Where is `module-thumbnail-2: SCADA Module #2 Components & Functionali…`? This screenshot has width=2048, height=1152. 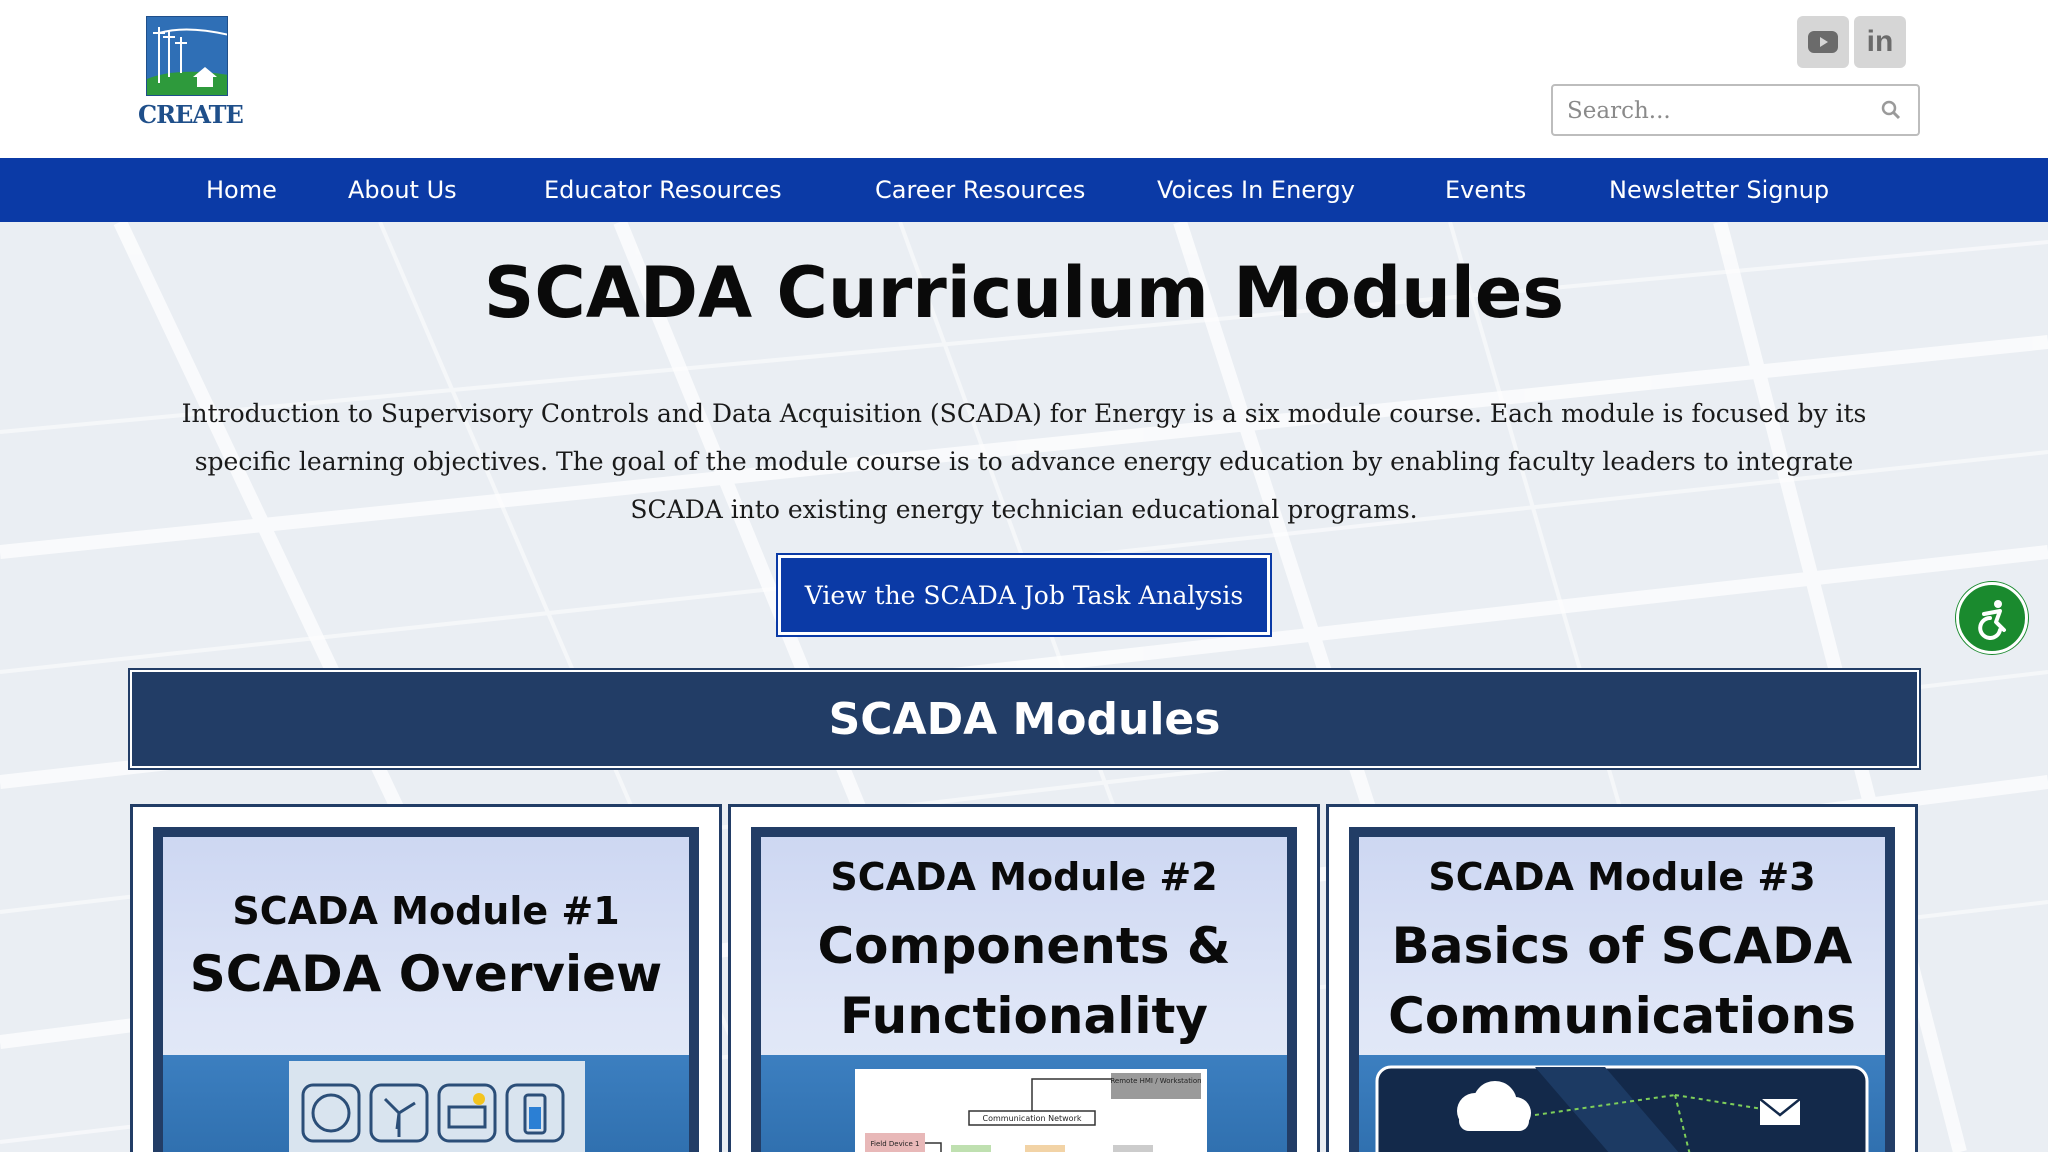 module-thumbnail-2: SCADA Module #2 Components & Functionali… is located at coordinates (1024, 989).